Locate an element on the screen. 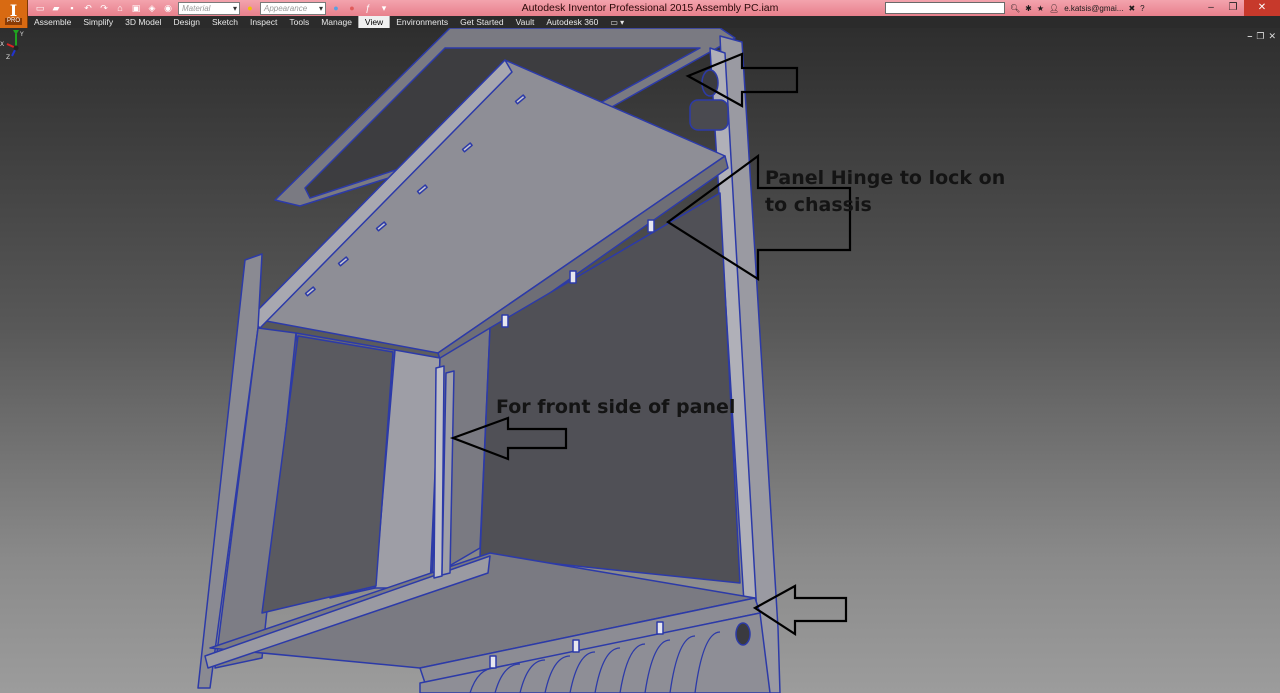 The width and height of the screenshot is (1280, 693). open-file-icon: ▰ is located at coordinates (56, 8).